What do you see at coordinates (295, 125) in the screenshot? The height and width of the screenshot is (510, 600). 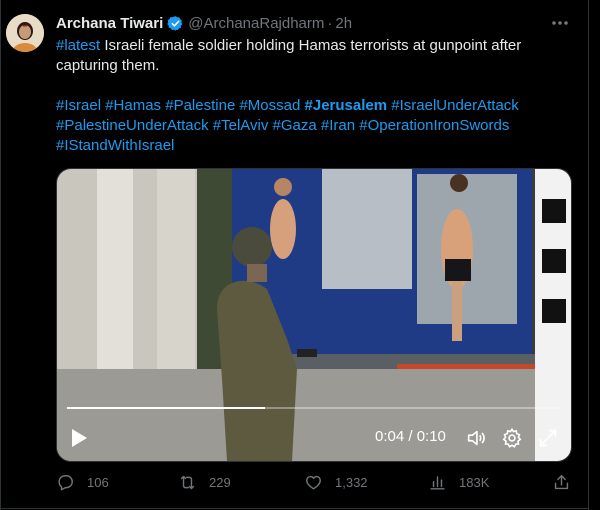 I see `hashtag-link: #Gaza` at bounding box center [295, 125].